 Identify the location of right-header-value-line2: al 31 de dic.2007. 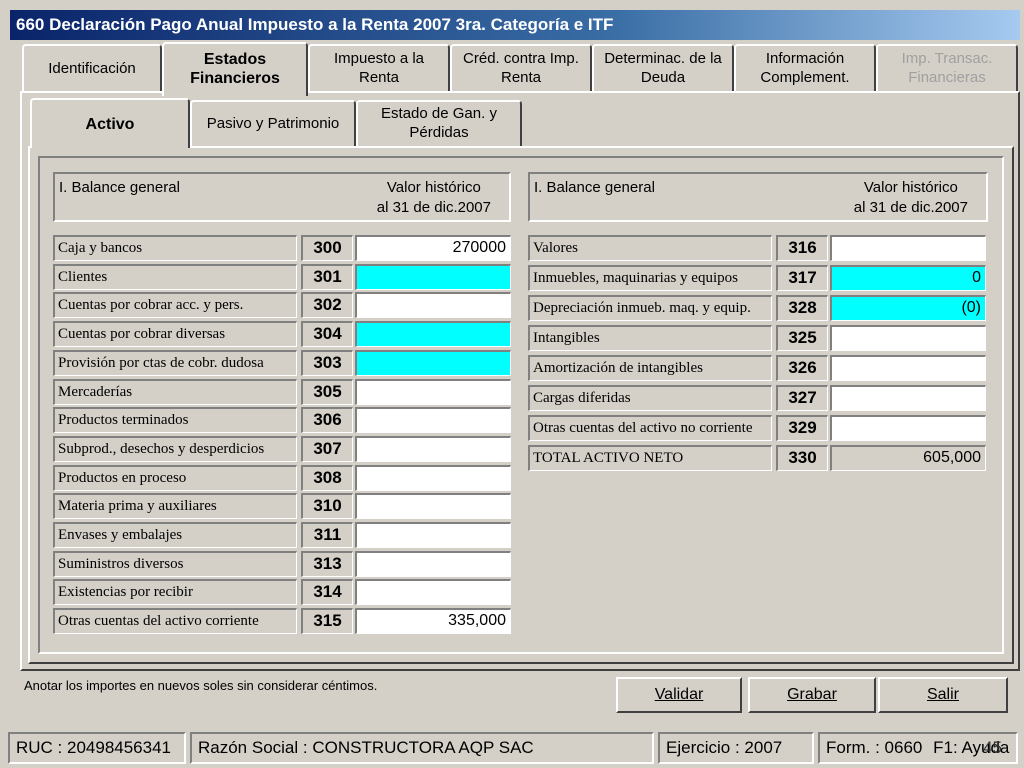
(910, 207).